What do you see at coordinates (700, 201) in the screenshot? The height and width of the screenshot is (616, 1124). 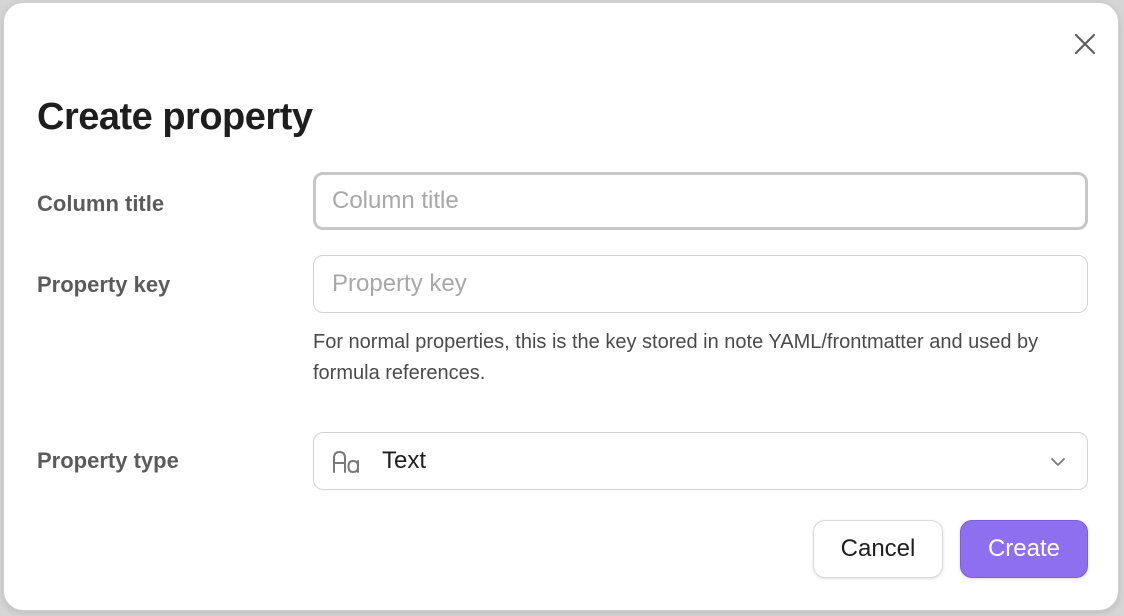 I see `column-title-input` at bounding box center [700, 201].